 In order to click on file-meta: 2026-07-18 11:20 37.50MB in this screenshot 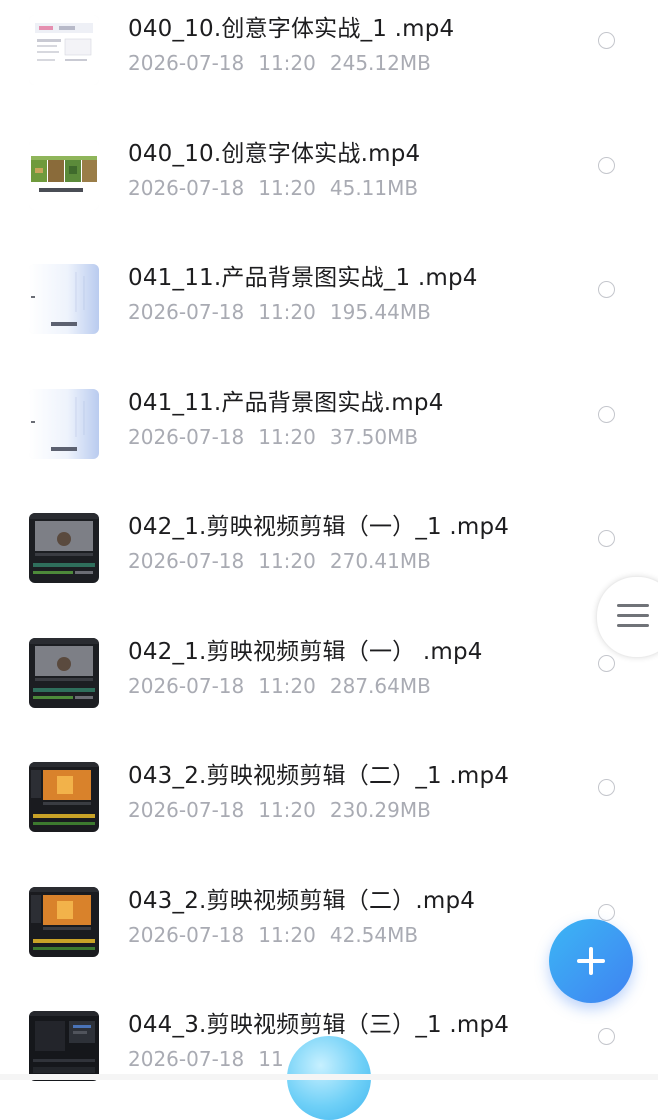, I will do `click(273, 437)`.